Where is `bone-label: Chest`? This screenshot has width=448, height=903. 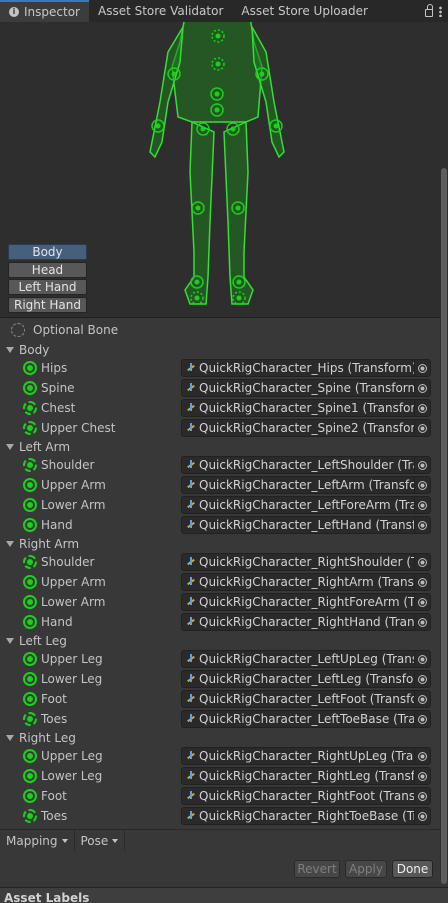
bone-label: Chest is located at coordinates (58, 408).